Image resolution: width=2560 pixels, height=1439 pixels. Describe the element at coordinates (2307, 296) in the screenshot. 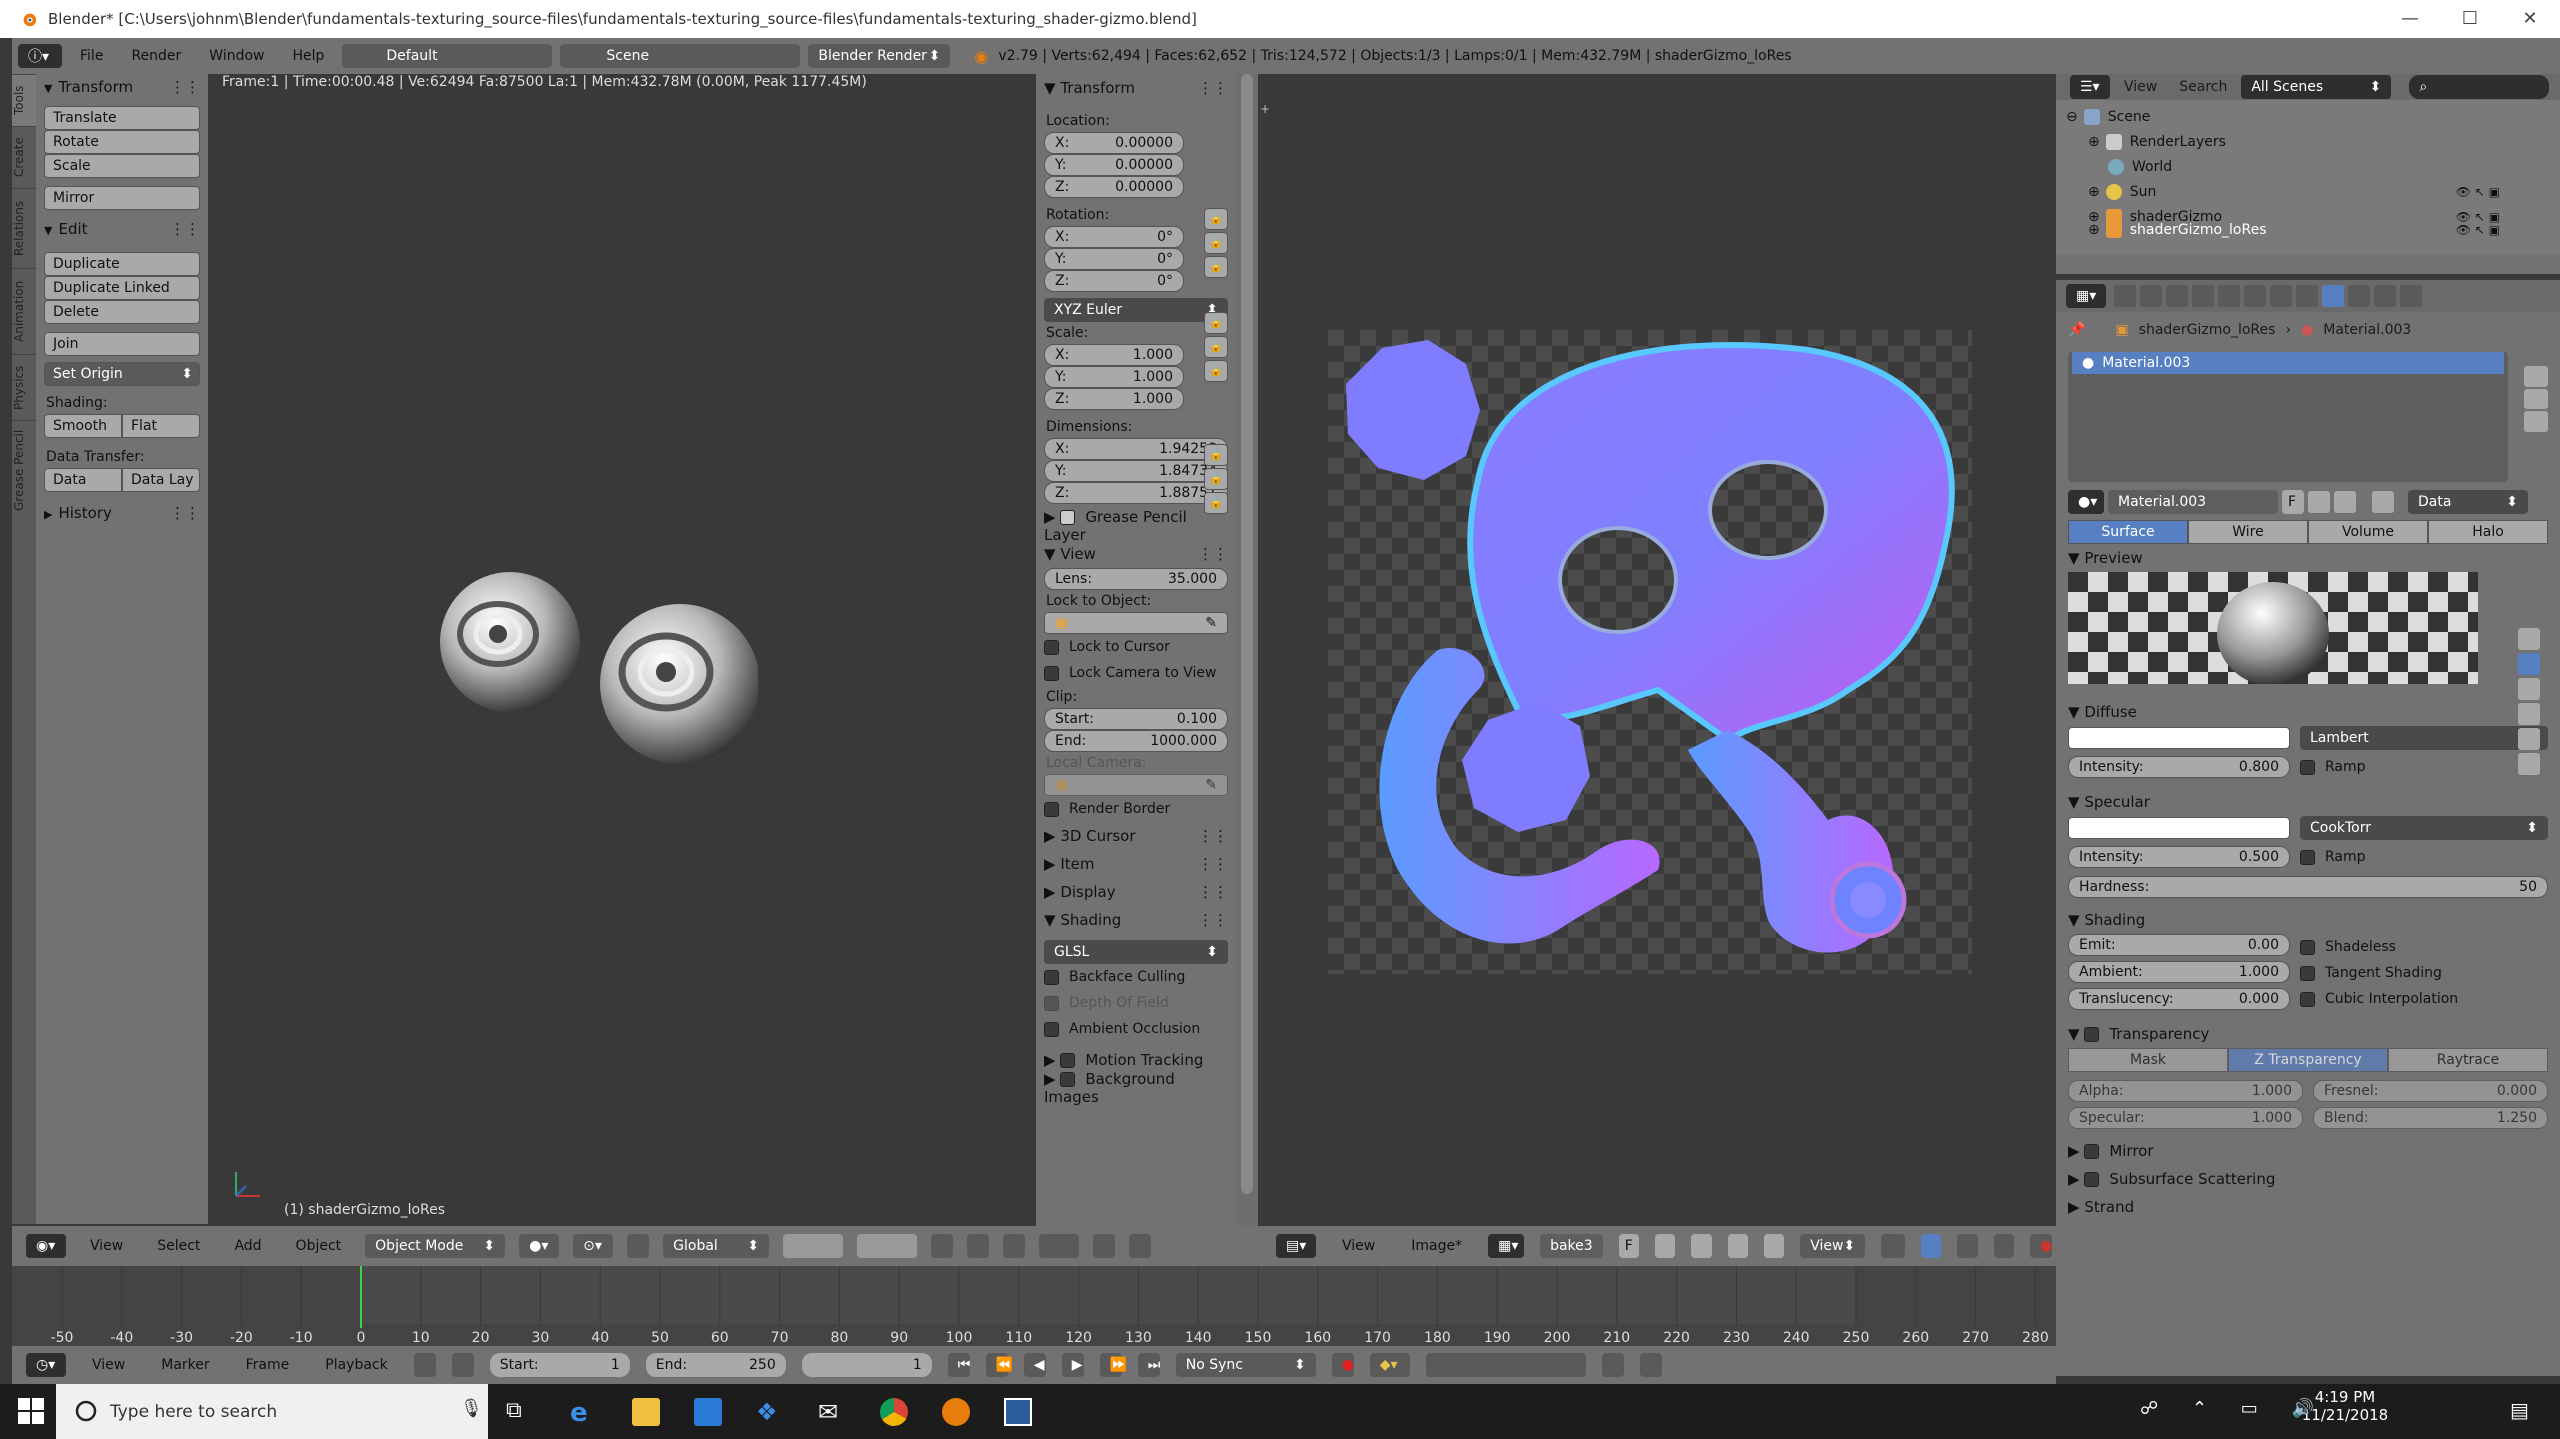

I see `data-tab-icon` at that location.